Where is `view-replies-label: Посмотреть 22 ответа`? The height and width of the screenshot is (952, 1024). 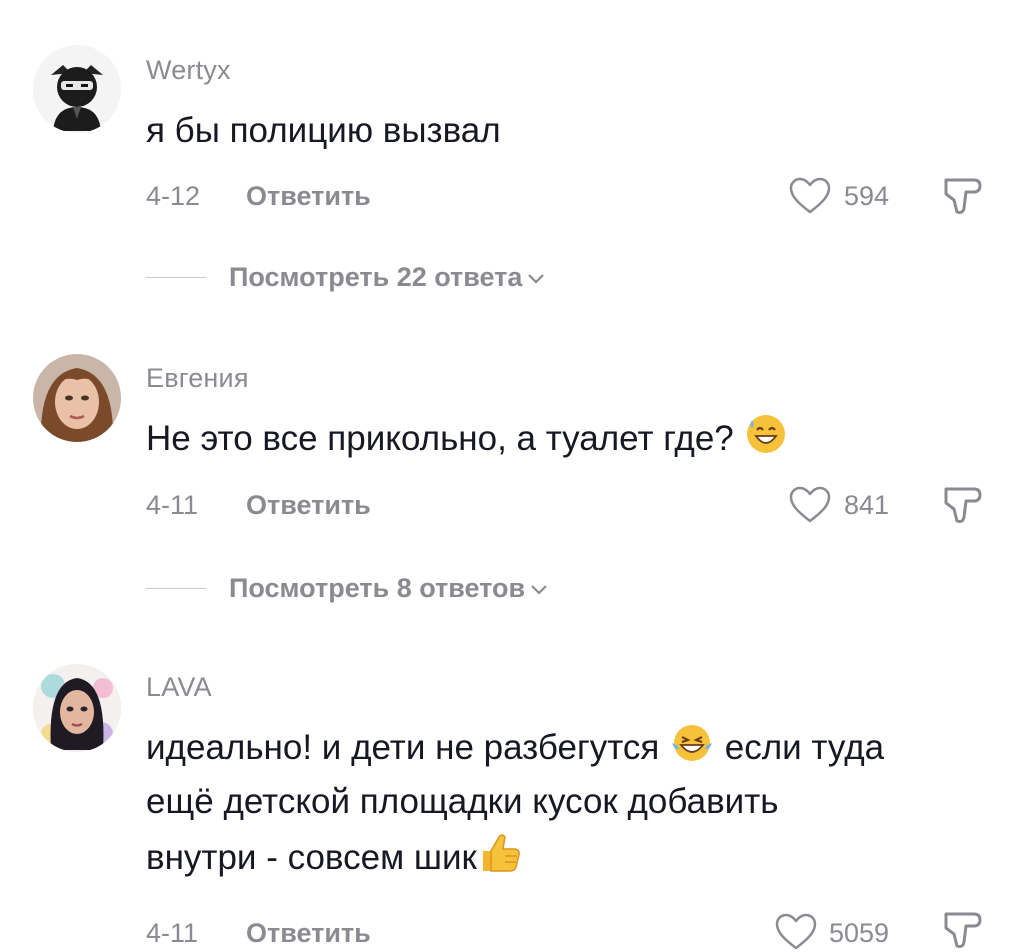
view-replies-label: Посмотреть 22 ответа is located at coordinates (376, 277).